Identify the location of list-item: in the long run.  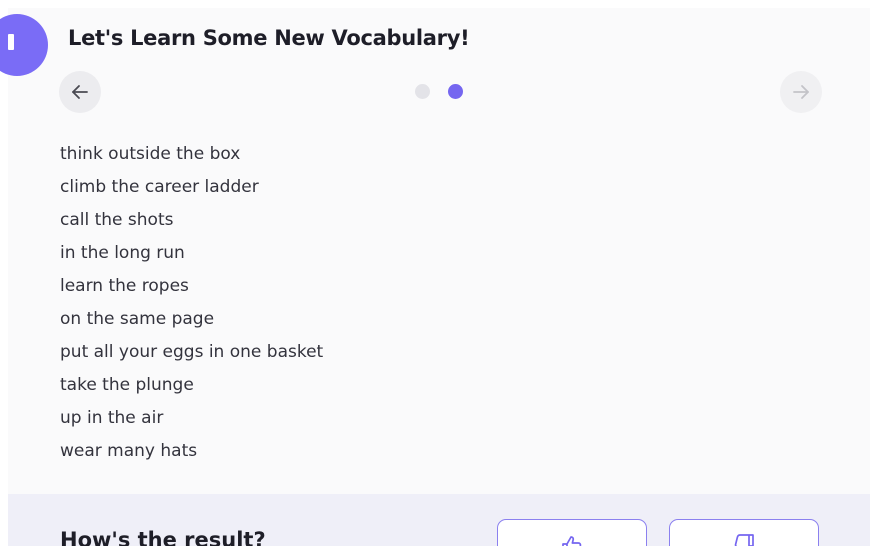
(122, 253).